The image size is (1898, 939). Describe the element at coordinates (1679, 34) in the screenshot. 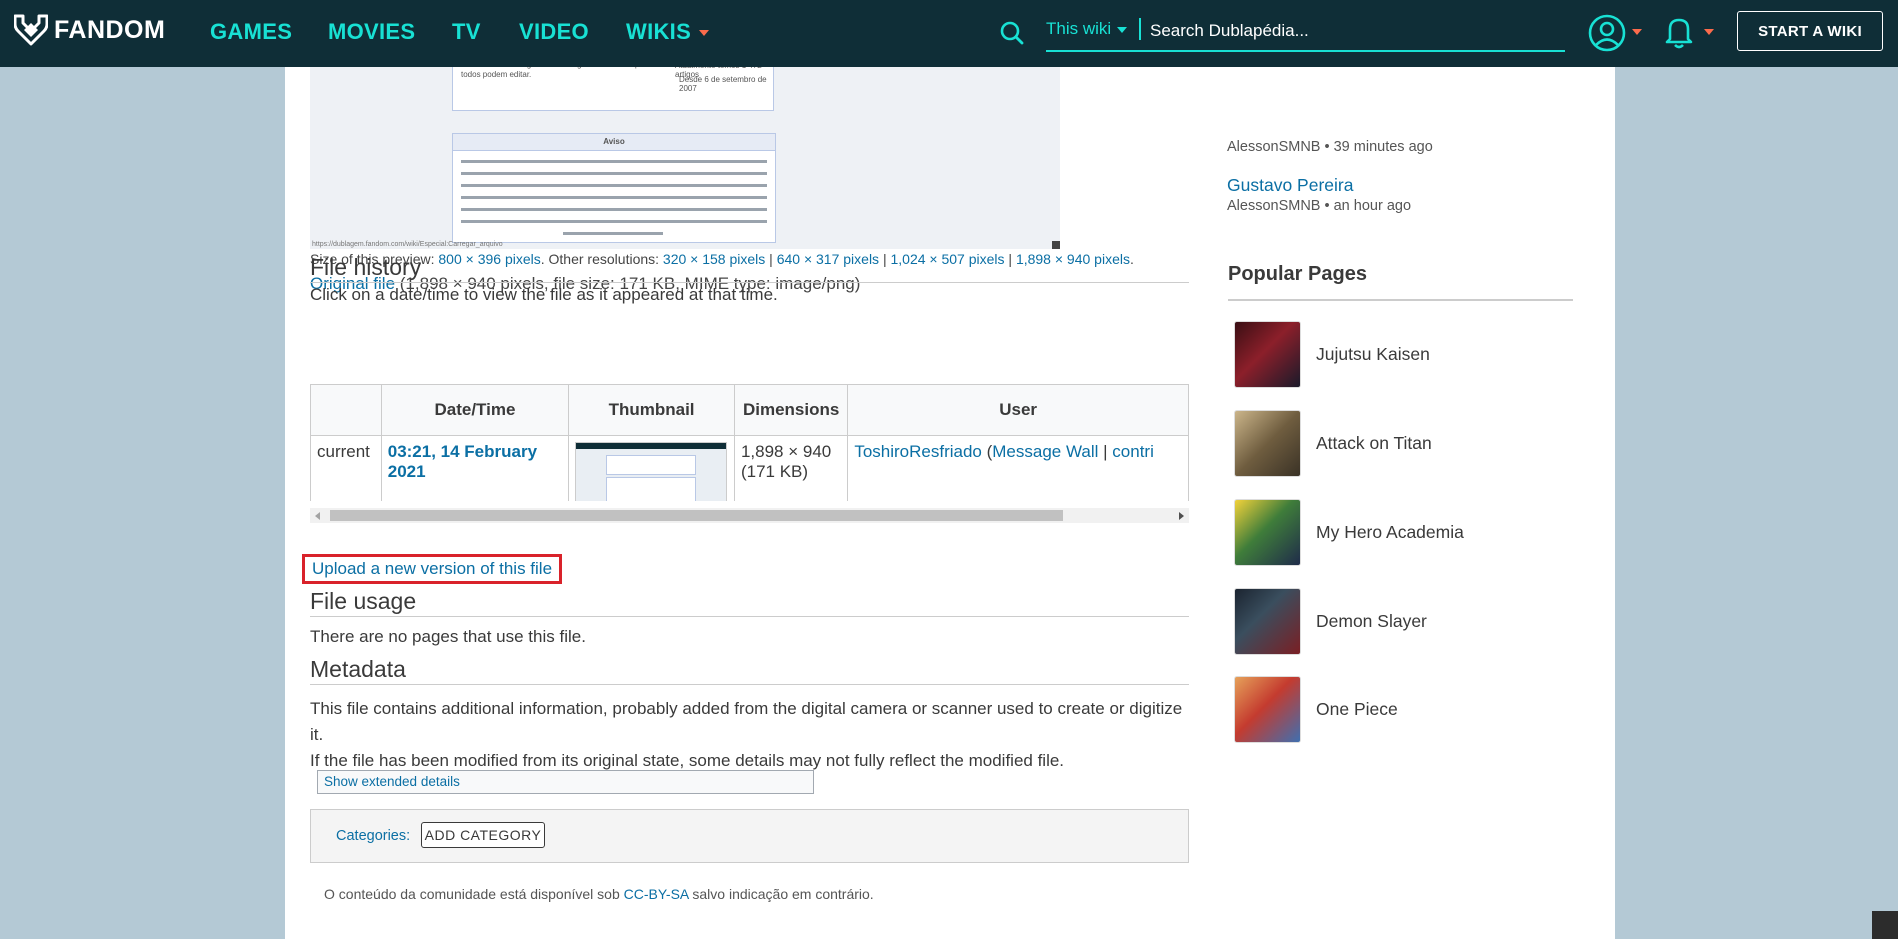

I see `notifications-bell-icon` at that location.